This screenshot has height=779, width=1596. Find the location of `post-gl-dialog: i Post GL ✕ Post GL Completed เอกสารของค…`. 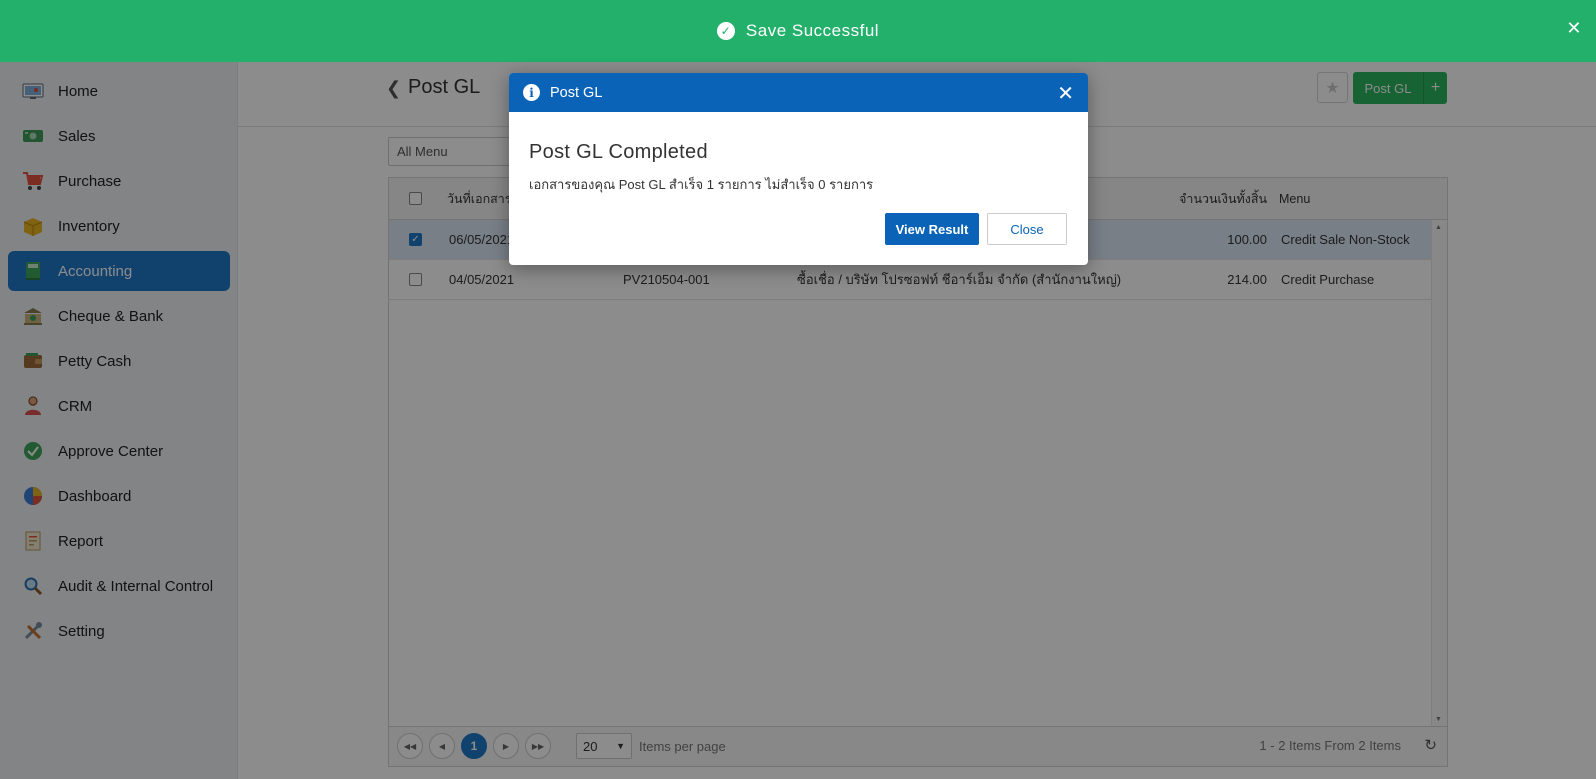

post-gl-dialog: i Post GL ✕ Post GL Completed เอกสารของค… is located at coordinates (798, 169).